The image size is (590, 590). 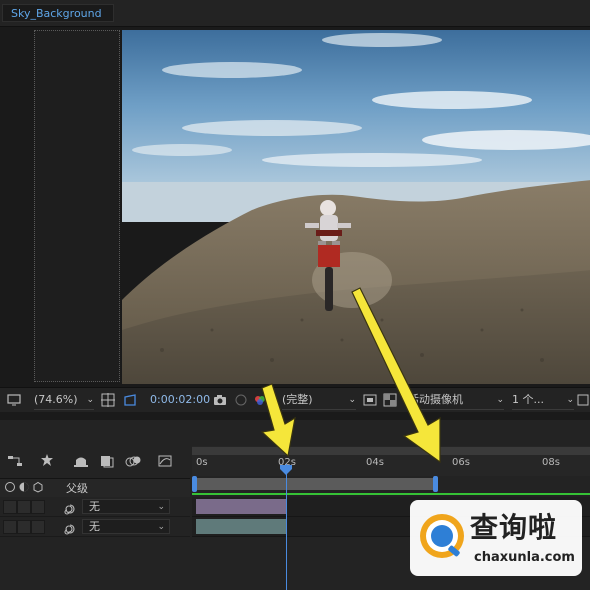 I want to click on views-dropdown: 1 个... ⌄, so click(x=543, y=400).